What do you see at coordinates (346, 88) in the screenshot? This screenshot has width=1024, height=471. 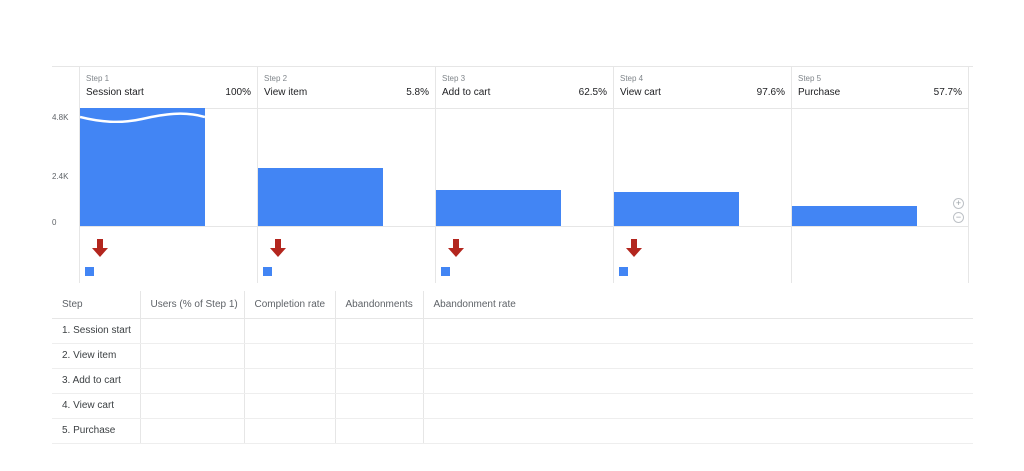 I see `step-header: Step 2 View item 5.8%` at bounding box center [346, 88].